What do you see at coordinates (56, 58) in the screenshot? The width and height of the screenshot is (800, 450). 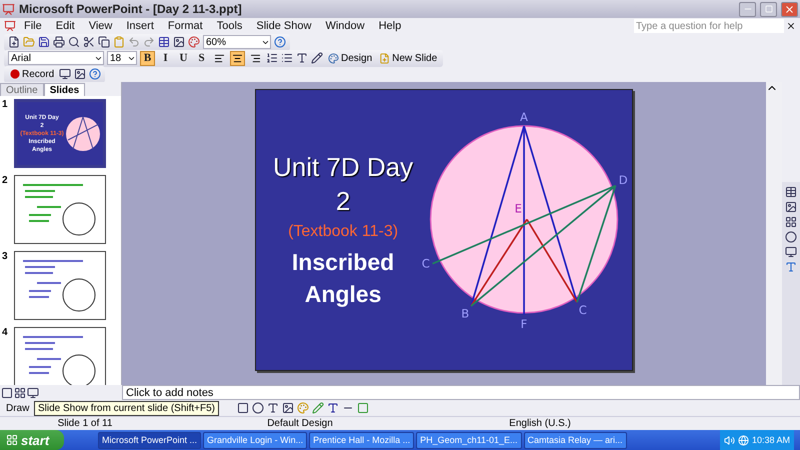 I see `font-combo: Arial` at bounding box center [56, 58].